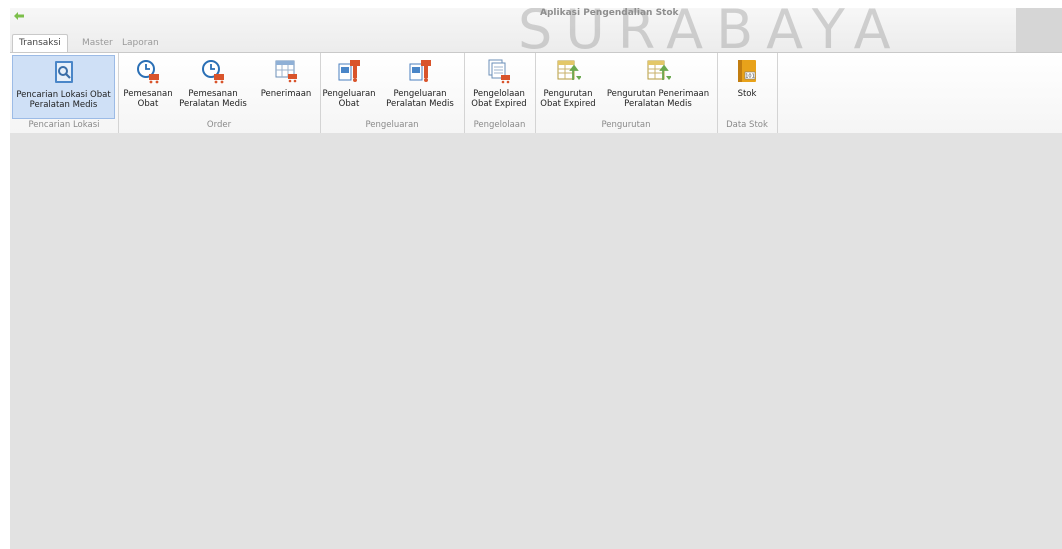 The image size is (1062, 549). What do you see at coordinates (63, 87) in the screenshot?
I see `pencarian-lokasi-button: Pencarian Lokasi Obat Peralatan Medis` at bounding box center [63, 87].